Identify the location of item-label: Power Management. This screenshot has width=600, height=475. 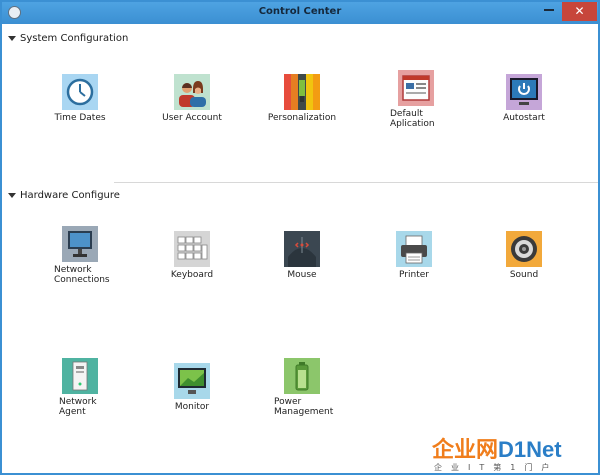
(302, 407).